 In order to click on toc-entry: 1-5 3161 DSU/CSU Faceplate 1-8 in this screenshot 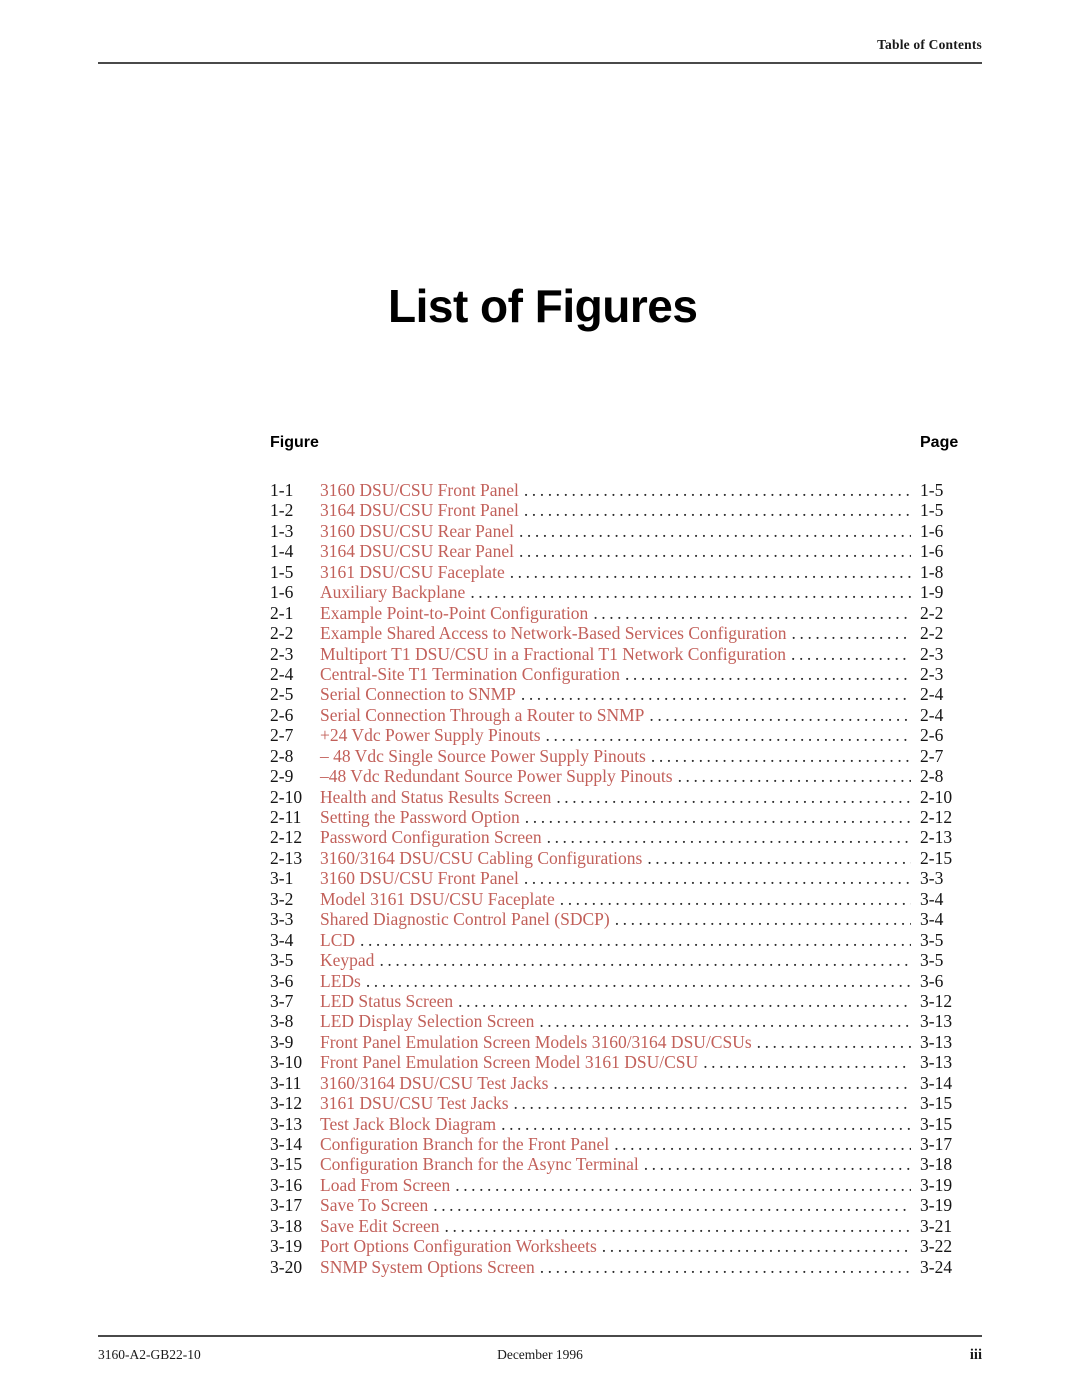, I will do `click(626, 572)`.